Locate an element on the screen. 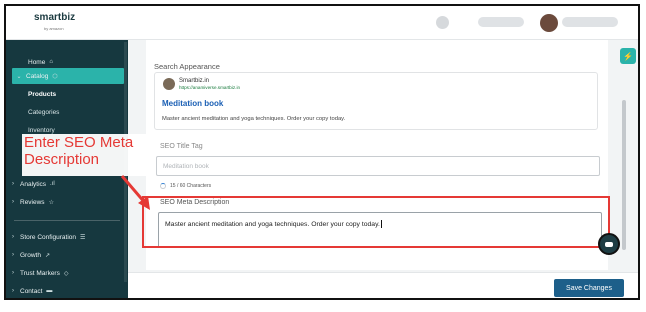  section-title: Search Appearance is located at coordinates (187, 66).